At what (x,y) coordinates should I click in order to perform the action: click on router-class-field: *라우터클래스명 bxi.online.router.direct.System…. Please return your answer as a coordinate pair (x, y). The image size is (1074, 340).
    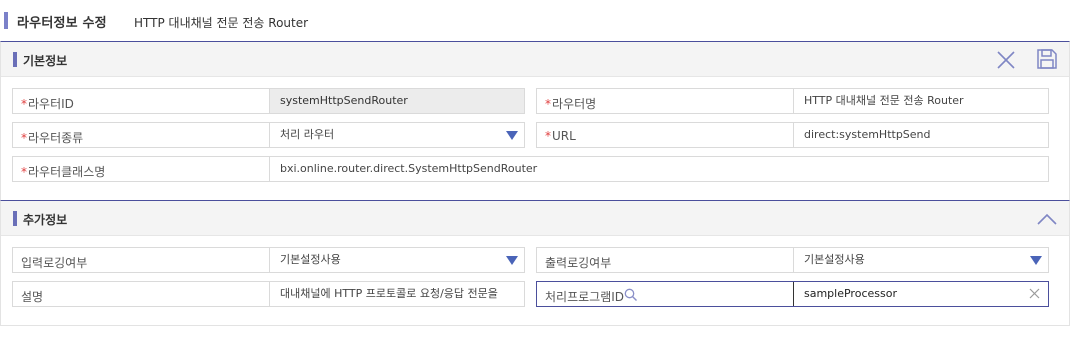
    Looking at the image, I should click on (530, 169).